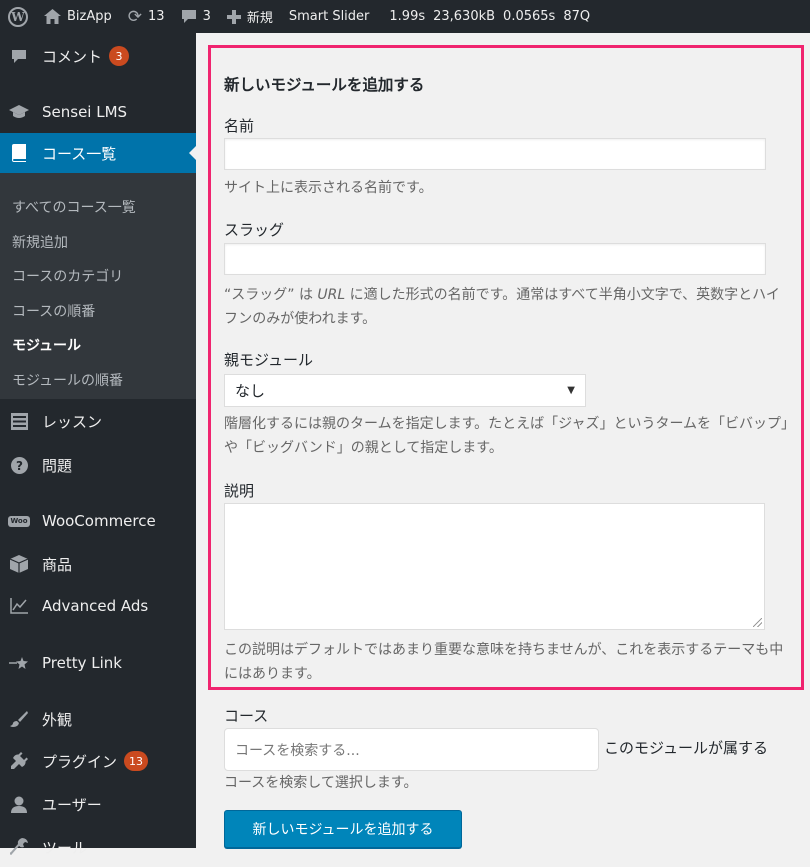  What do you see at coordinates (72, 804) in the screenshot?
I see `menu-label: ユーザー` at bounding box center [72, 804].